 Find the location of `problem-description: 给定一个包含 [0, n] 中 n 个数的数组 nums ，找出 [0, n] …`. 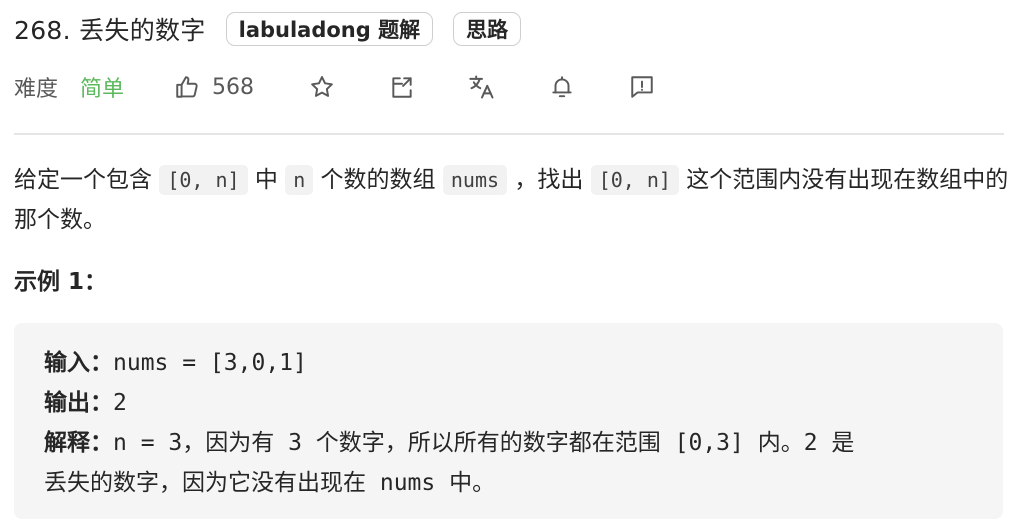

problem-description: 给定一个包含 [0, n] 中 n 个数的数组 nums ，找出 [0, n] … is located at coordinates (511, 200).